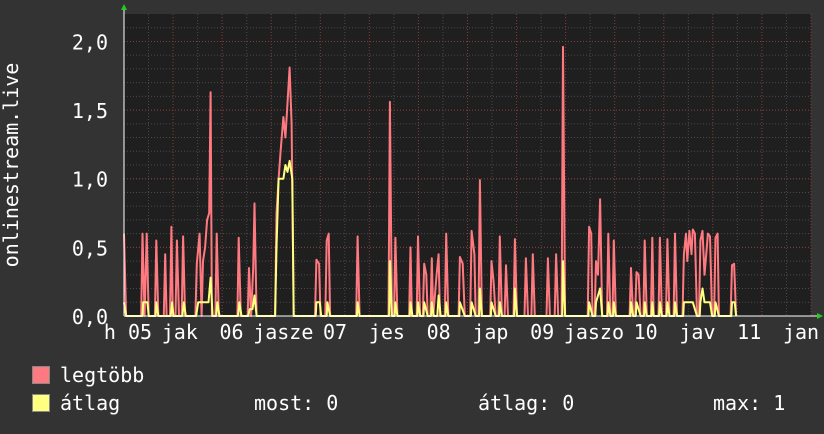 This screenshot has height=434, width=824. I want to click on x-tick-label: 10, so click(646, 332).